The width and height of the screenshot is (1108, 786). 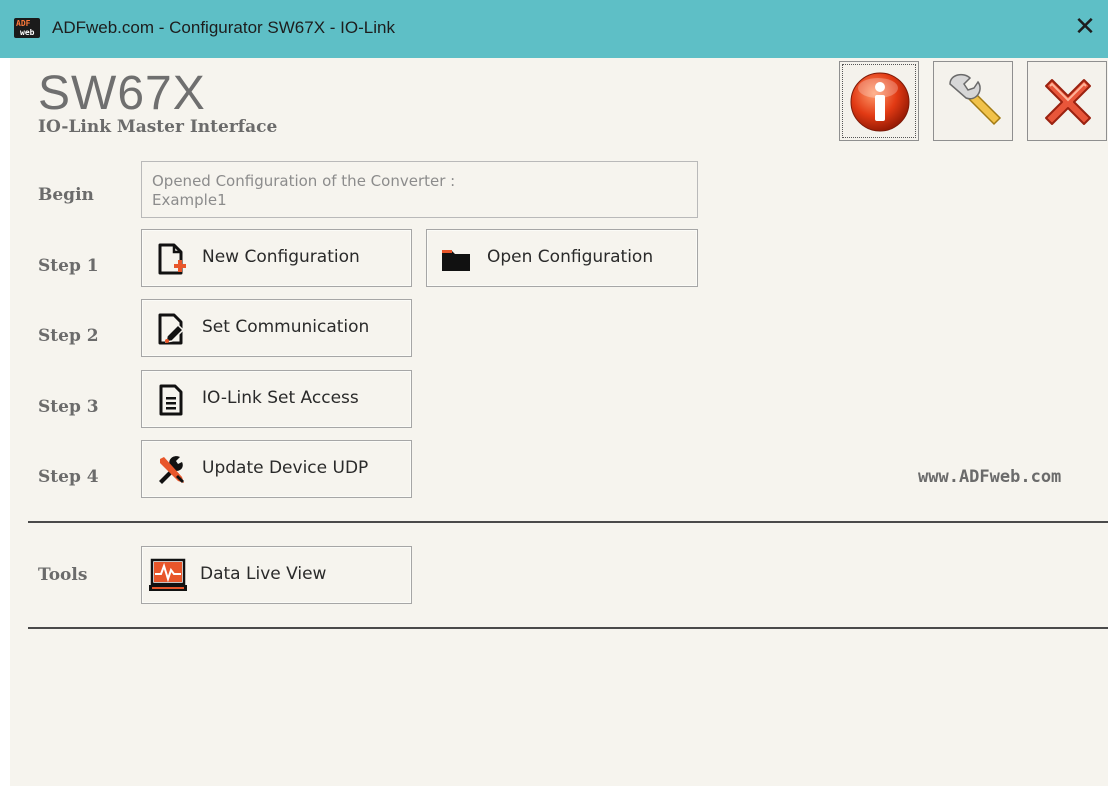 I want to click on data-live-view-button: Data Live View, so click(x=276, y=575).